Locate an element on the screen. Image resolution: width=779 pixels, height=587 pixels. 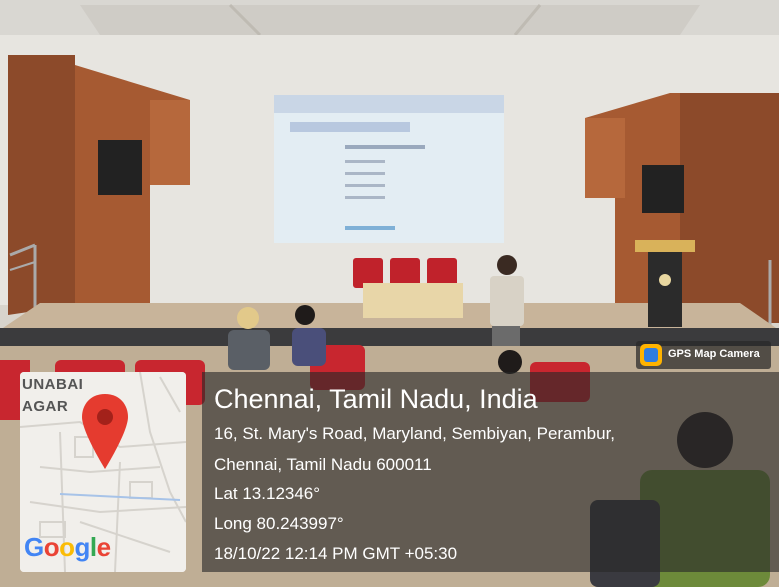
gps-map-camera-label: GPS Map Camera is located at coordinates (714, 354).